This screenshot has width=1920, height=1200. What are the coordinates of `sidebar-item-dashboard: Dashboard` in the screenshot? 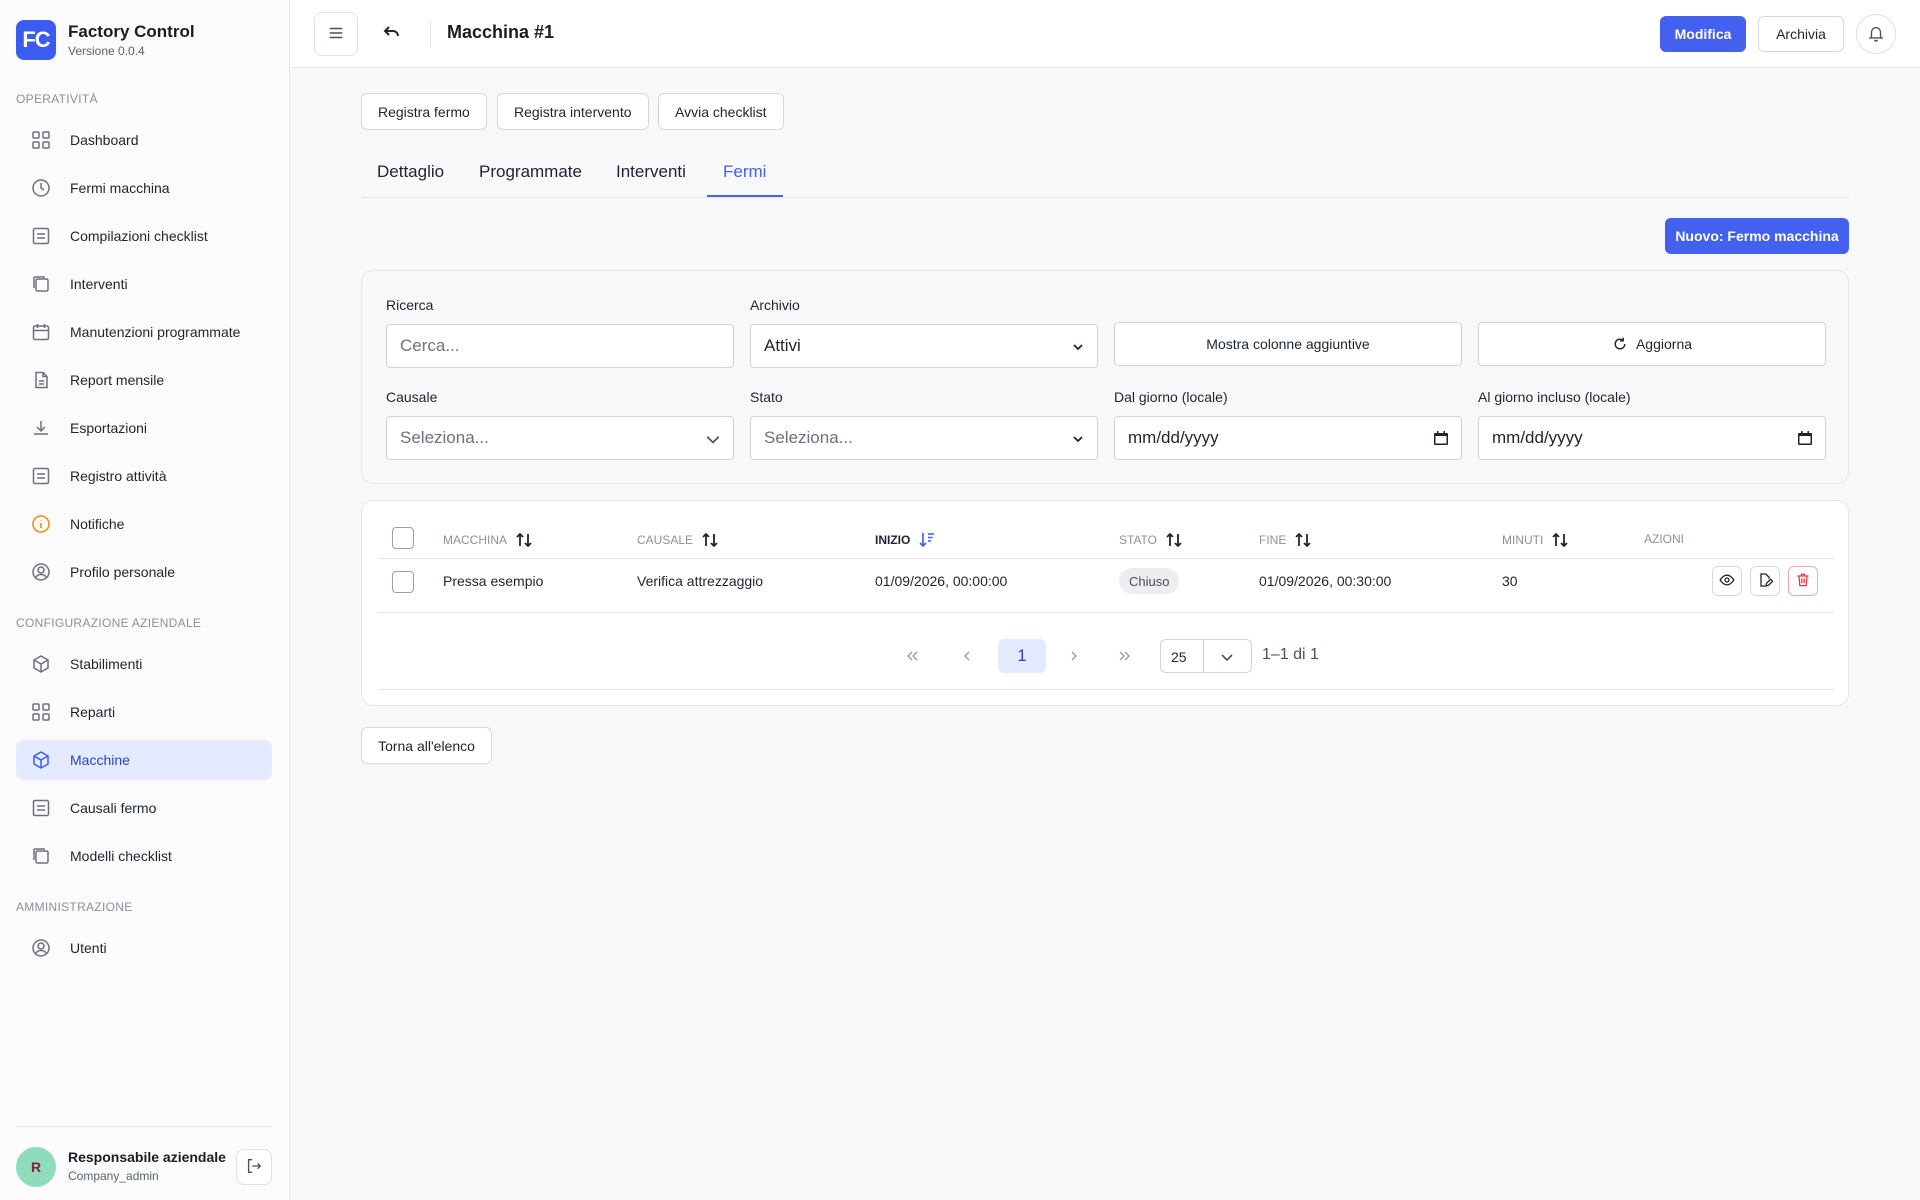 It's located at (144, 140).